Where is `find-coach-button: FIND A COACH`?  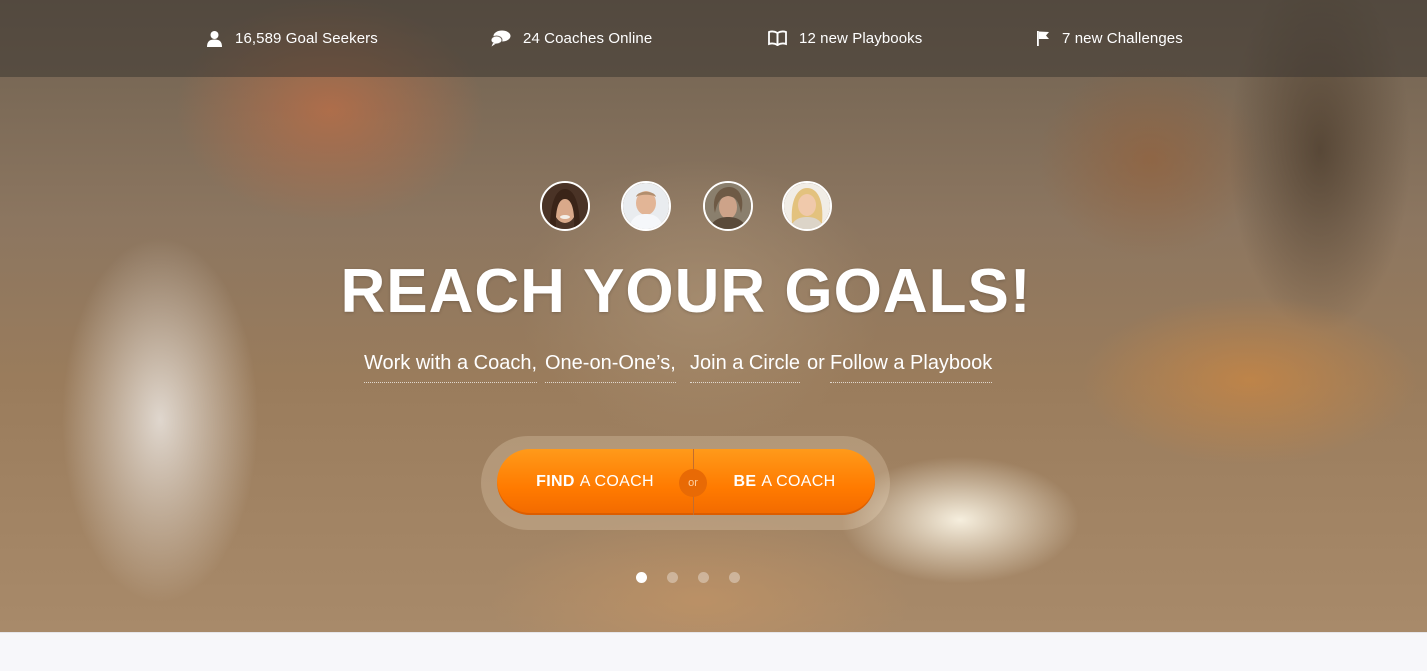 find-coach-button: FIND A COACH is located at coordinates (595, 482).